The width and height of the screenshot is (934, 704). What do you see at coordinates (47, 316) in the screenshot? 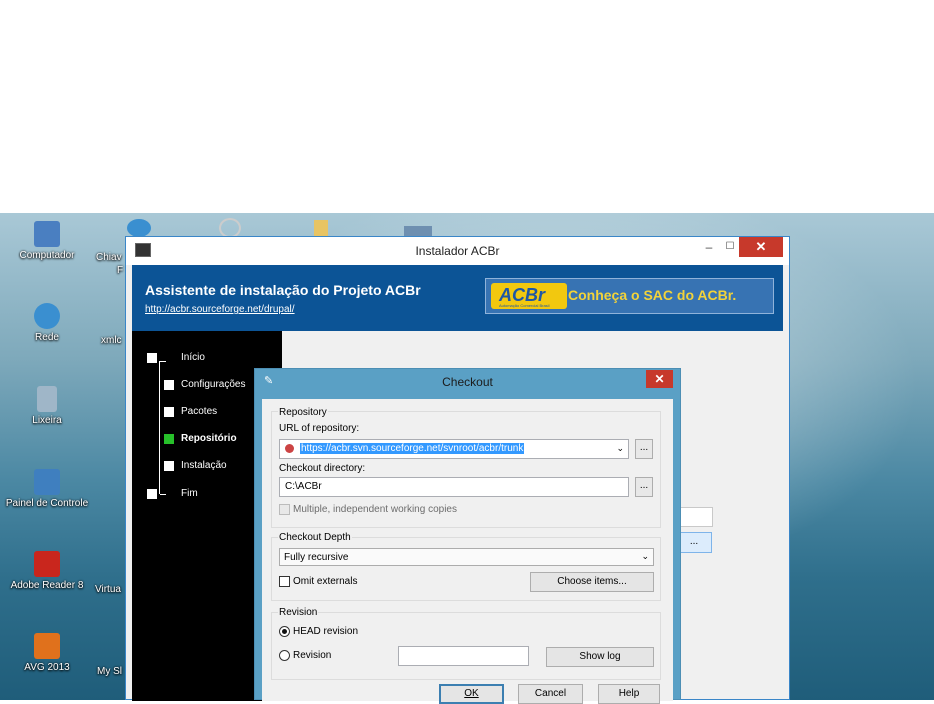
I see `network-globe-icon` at bounding box center [47, 316].